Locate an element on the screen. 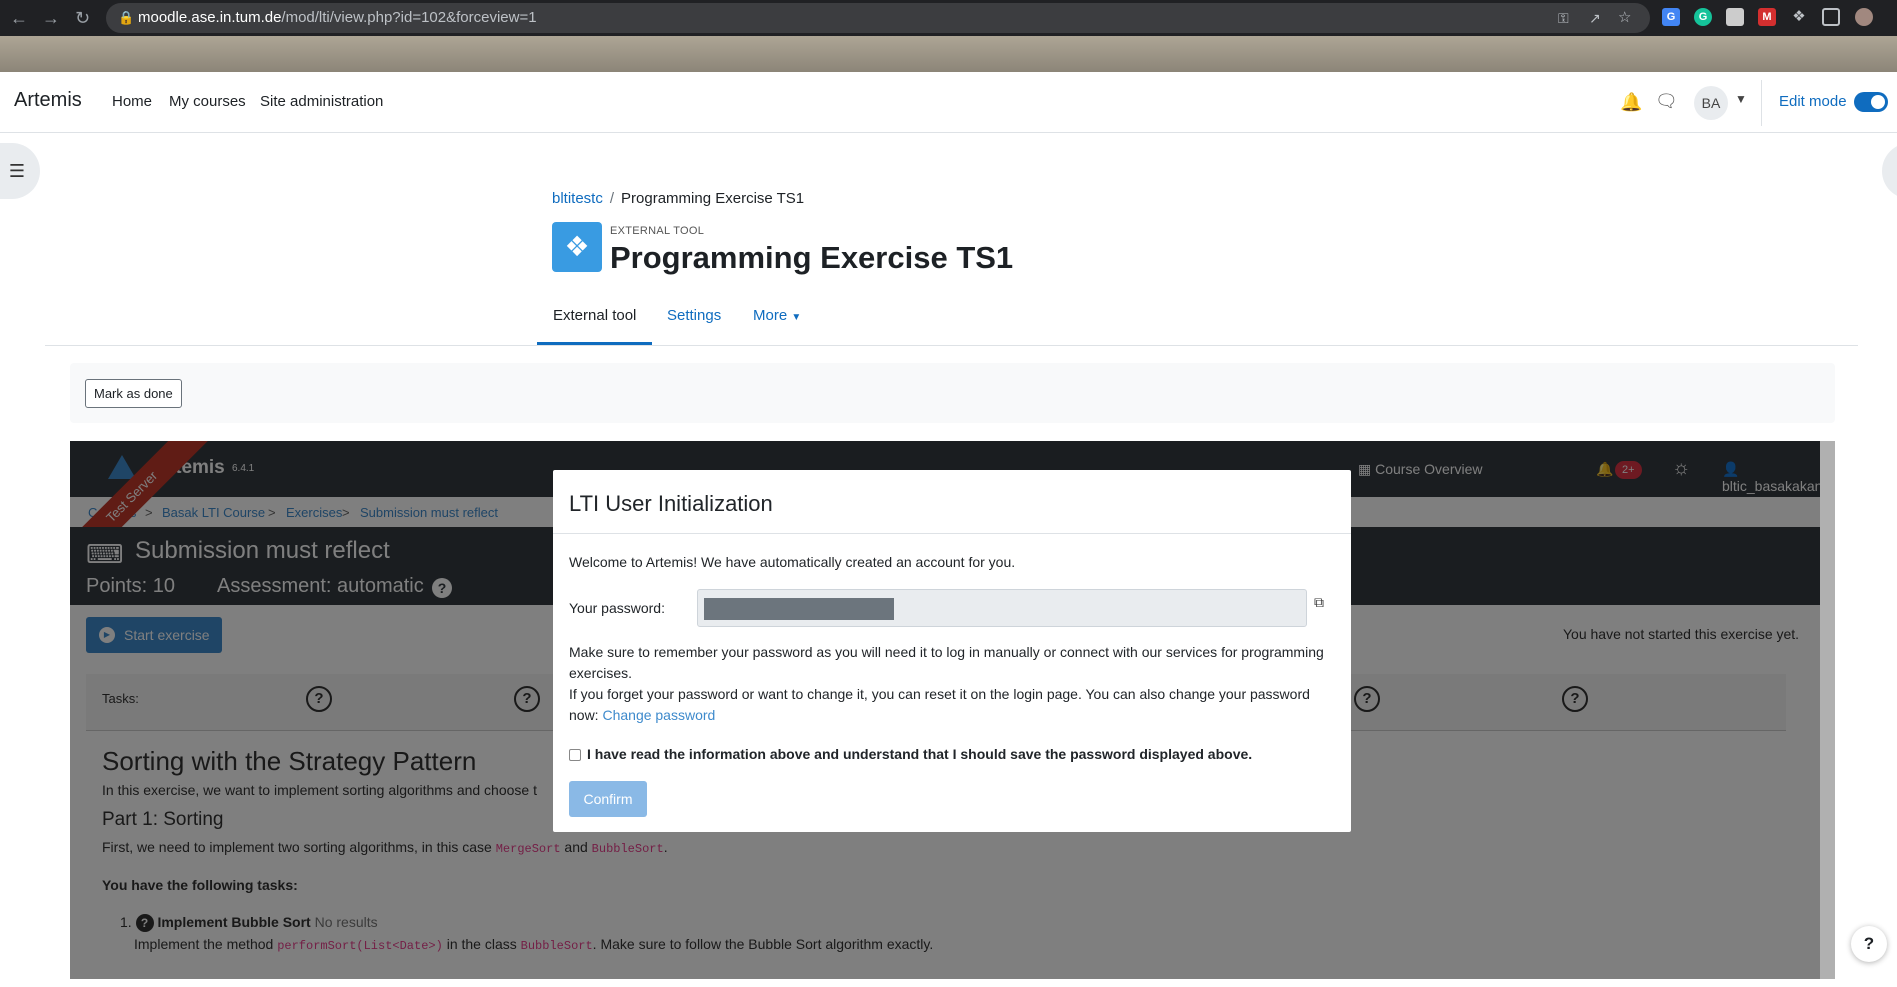 This screenshot has width=1897, height=987. star-icon: ☆ is located at coordinates (1624, 18).